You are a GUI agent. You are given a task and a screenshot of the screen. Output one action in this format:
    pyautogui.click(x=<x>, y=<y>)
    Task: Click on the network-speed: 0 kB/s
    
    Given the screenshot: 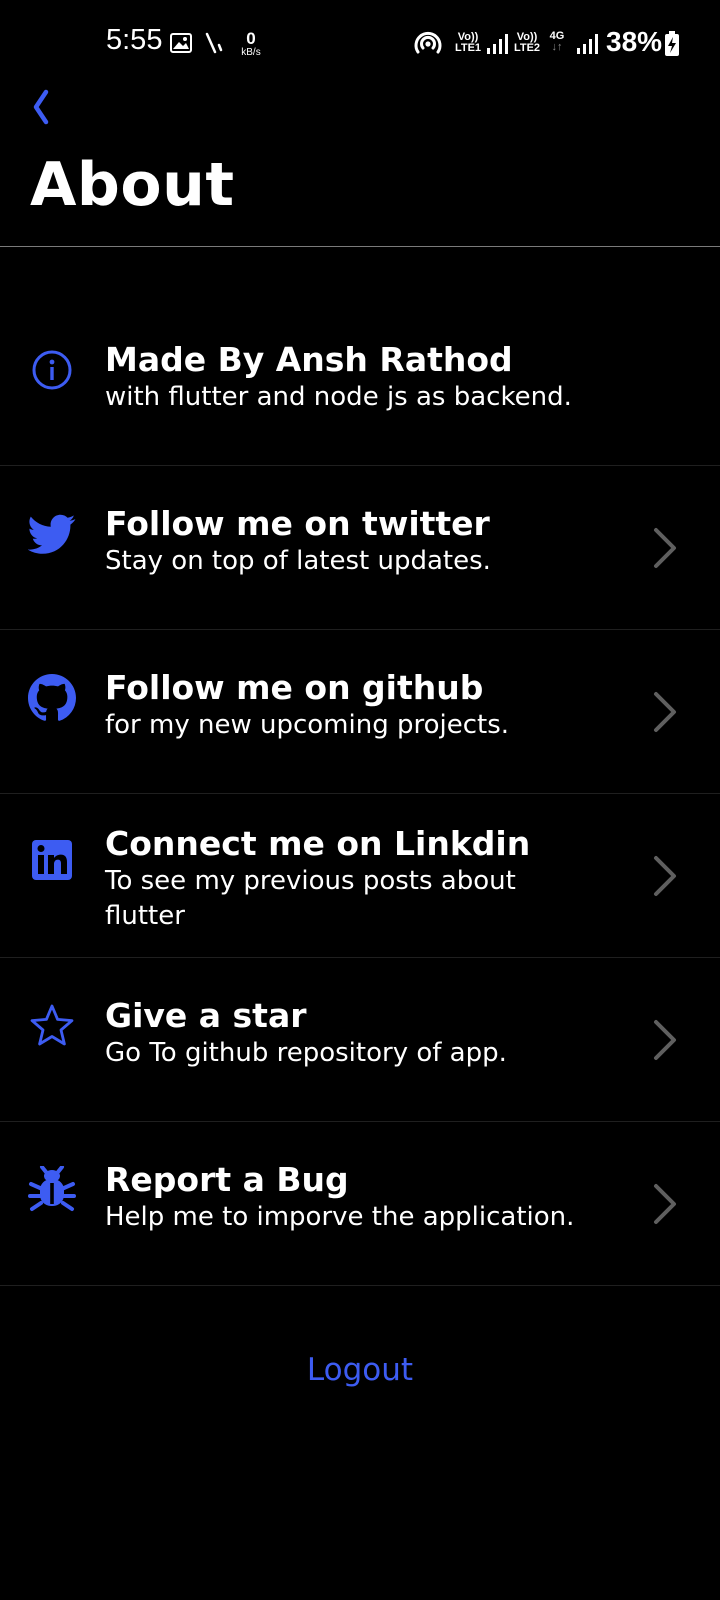 What is the action you would take?
    pyautogui.click(x=251, y=44)
    